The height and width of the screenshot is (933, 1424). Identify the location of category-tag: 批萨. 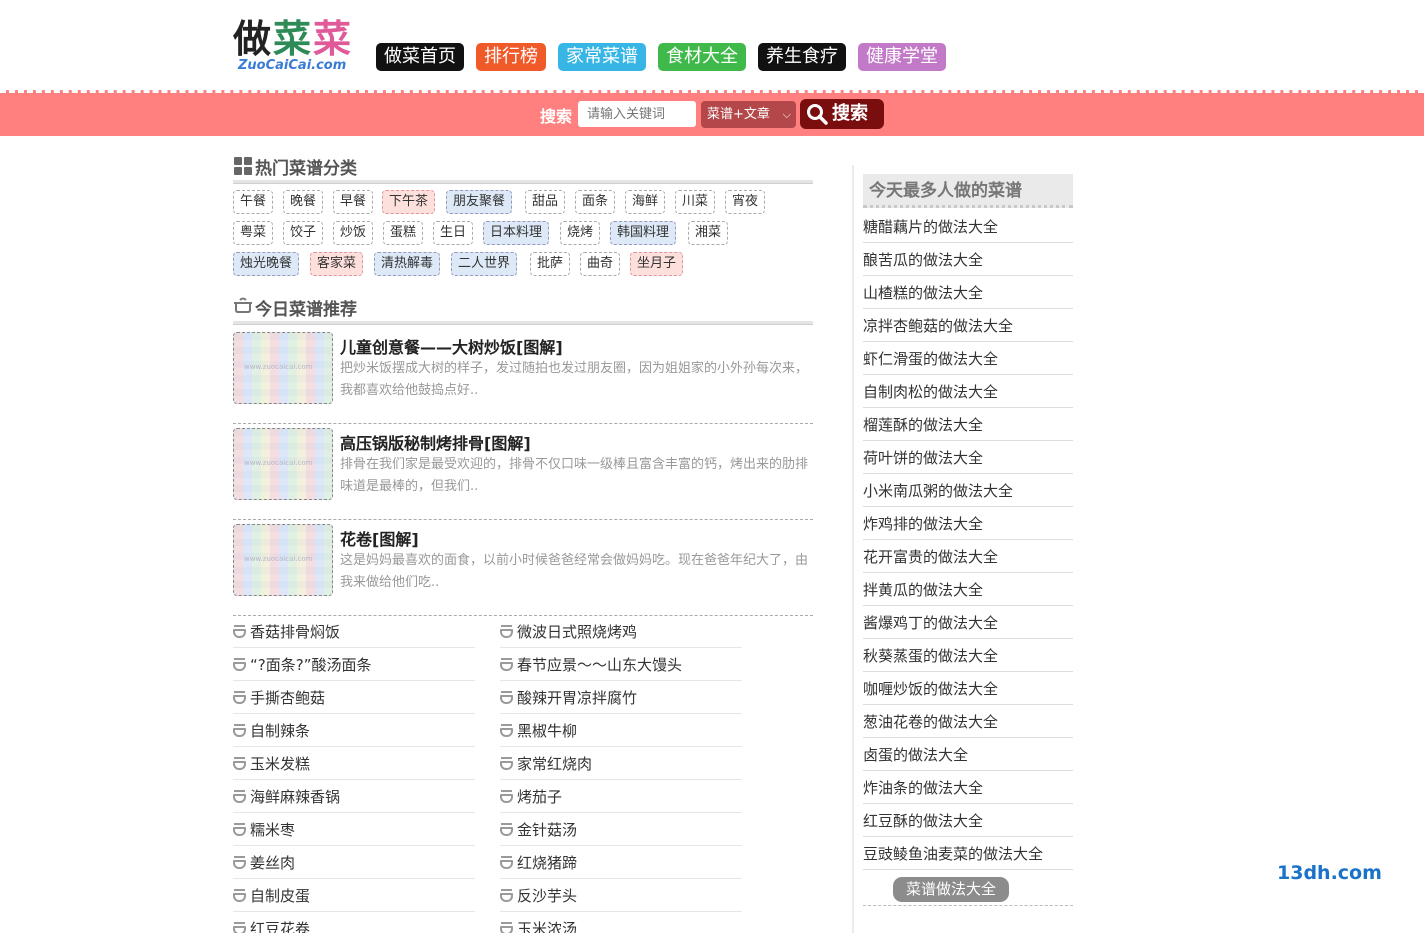
(550, 264).